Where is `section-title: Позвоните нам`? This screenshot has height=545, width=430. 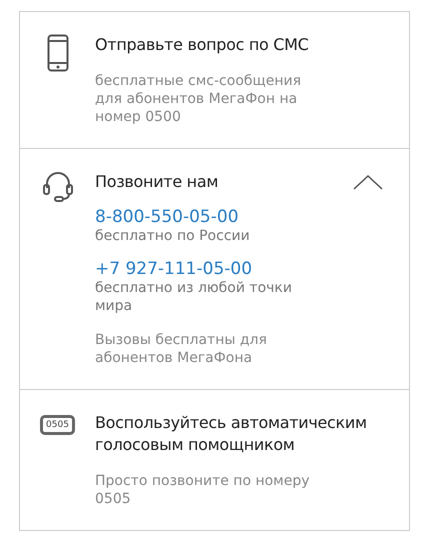
section-title: Позвоните нам is located at coordinates (156, 182).